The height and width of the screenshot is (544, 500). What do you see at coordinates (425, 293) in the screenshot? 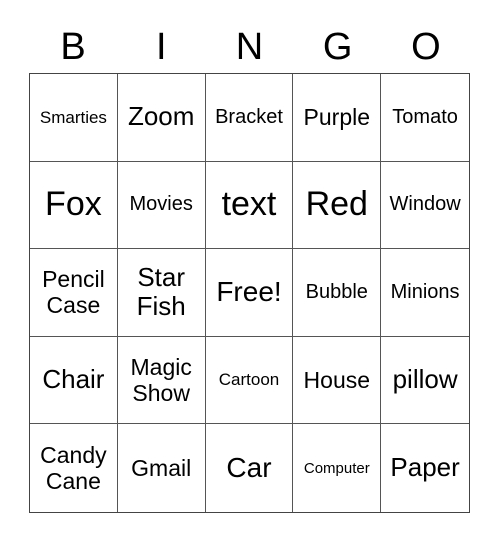
I see `bingo-cell: Minions` at bounding box center [425, 293].